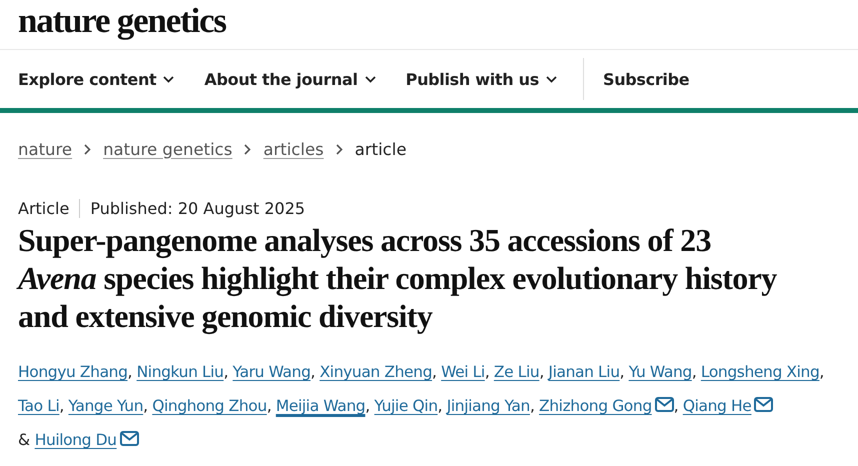  I want to click on author-link: Yange Yun, so click(106, 406).